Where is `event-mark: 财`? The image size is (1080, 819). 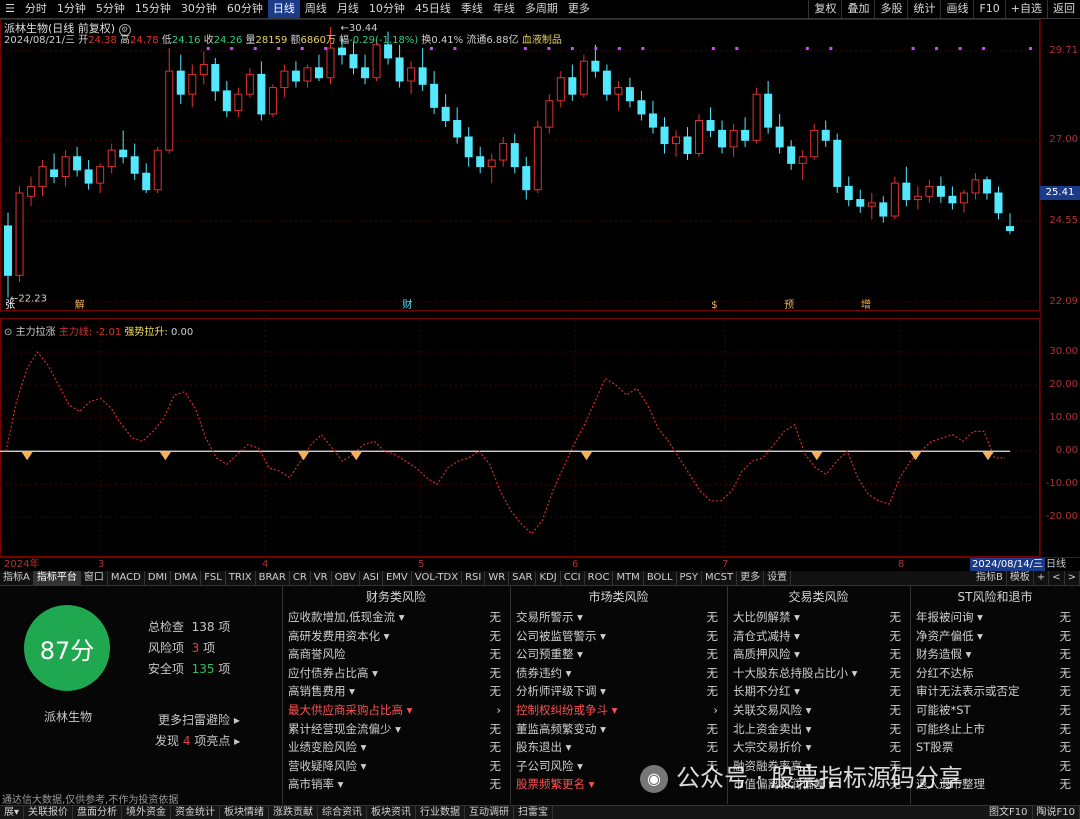
event-mark: 财 is located at coordinates (407, 304).